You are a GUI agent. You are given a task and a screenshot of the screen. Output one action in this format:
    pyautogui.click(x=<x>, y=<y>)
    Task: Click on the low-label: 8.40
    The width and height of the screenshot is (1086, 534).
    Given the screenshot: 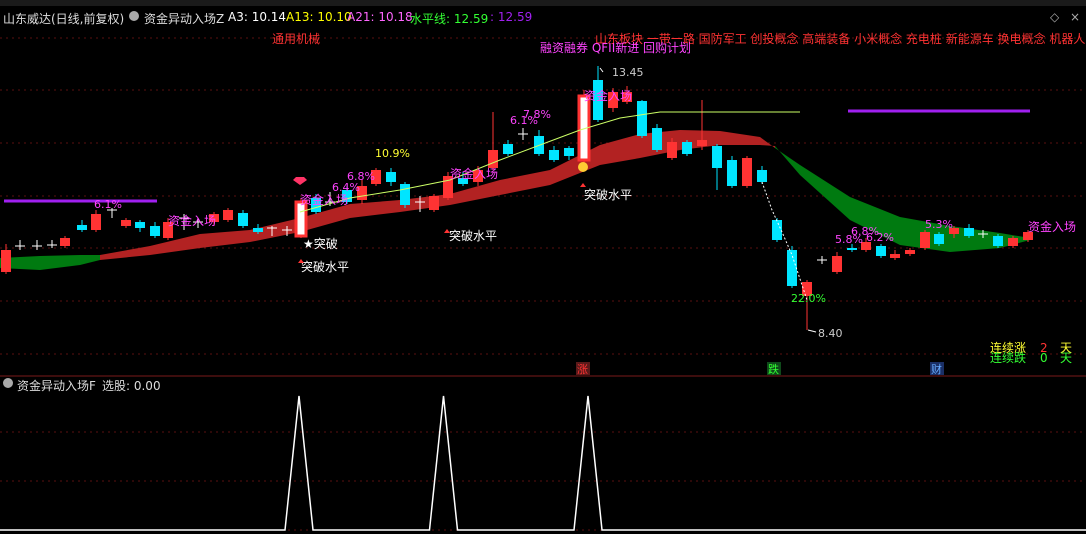 What is the action you would take?
    pyautogui.click(x=830, y=333)
    